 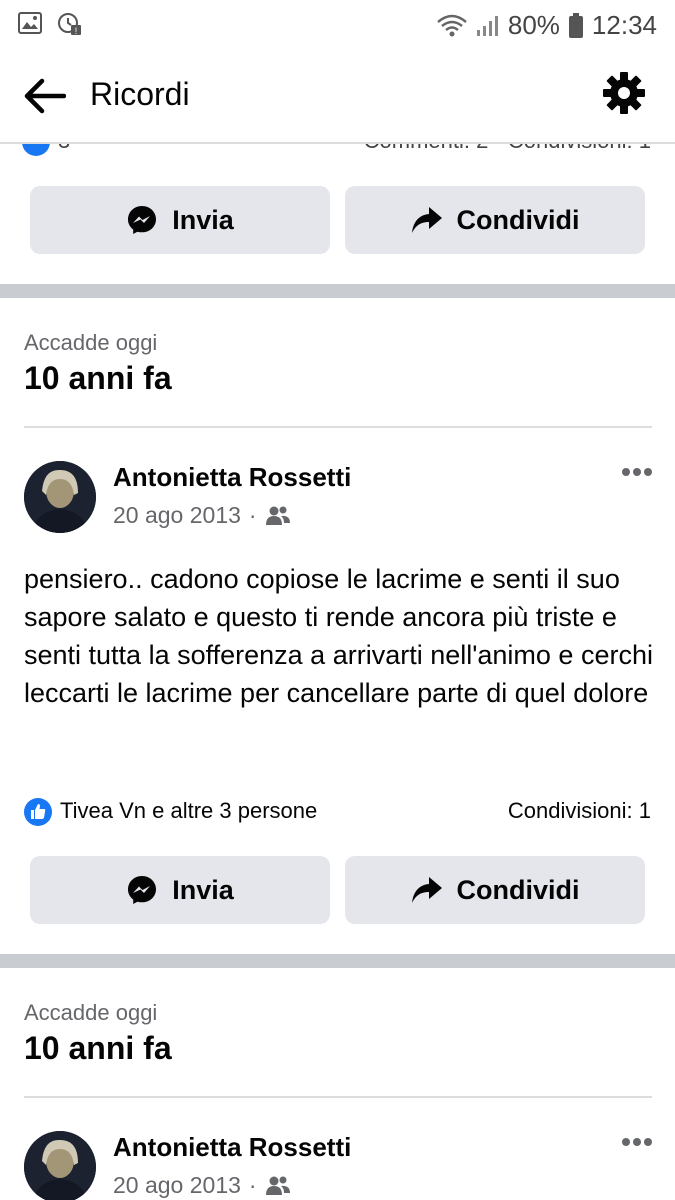 I want to click on page-title: Ricordi, so click(x=140, y=94).